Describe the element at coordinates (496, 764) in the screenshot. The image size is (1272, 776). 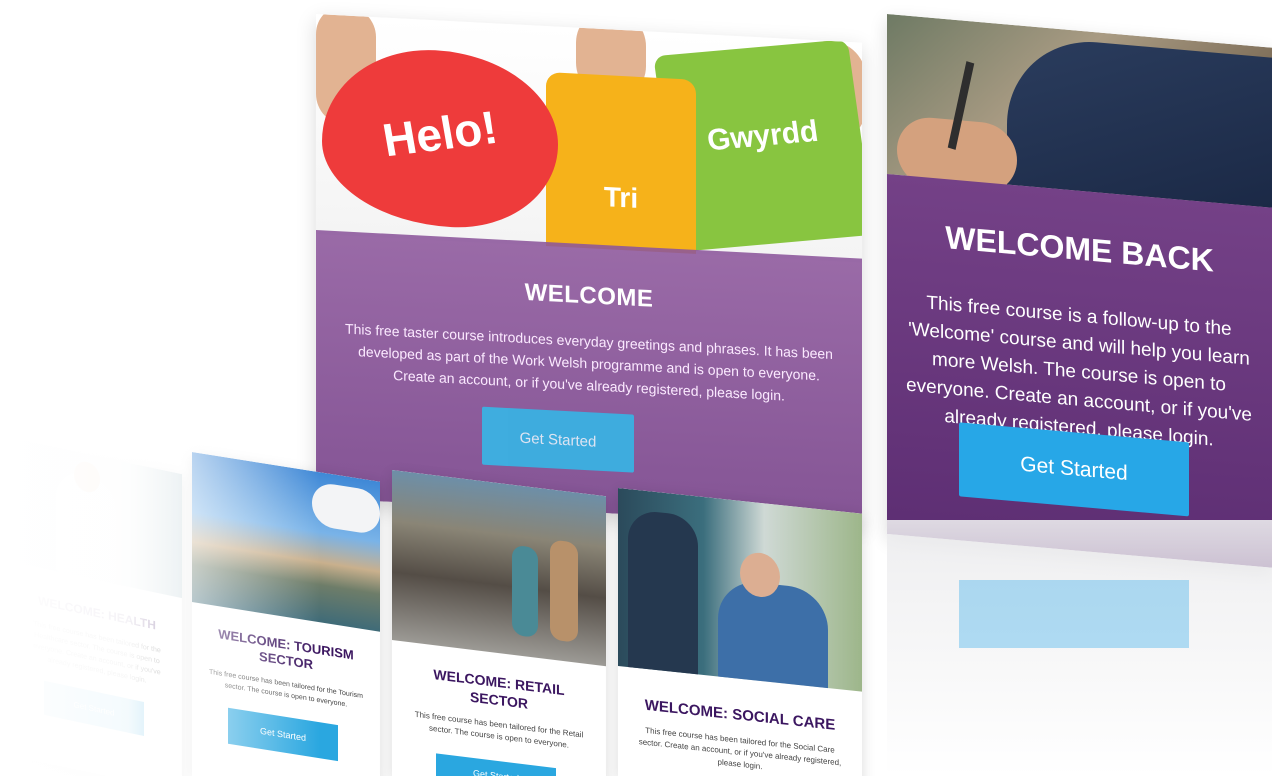
I see `retail-get-started-button: Get Started` at that location.